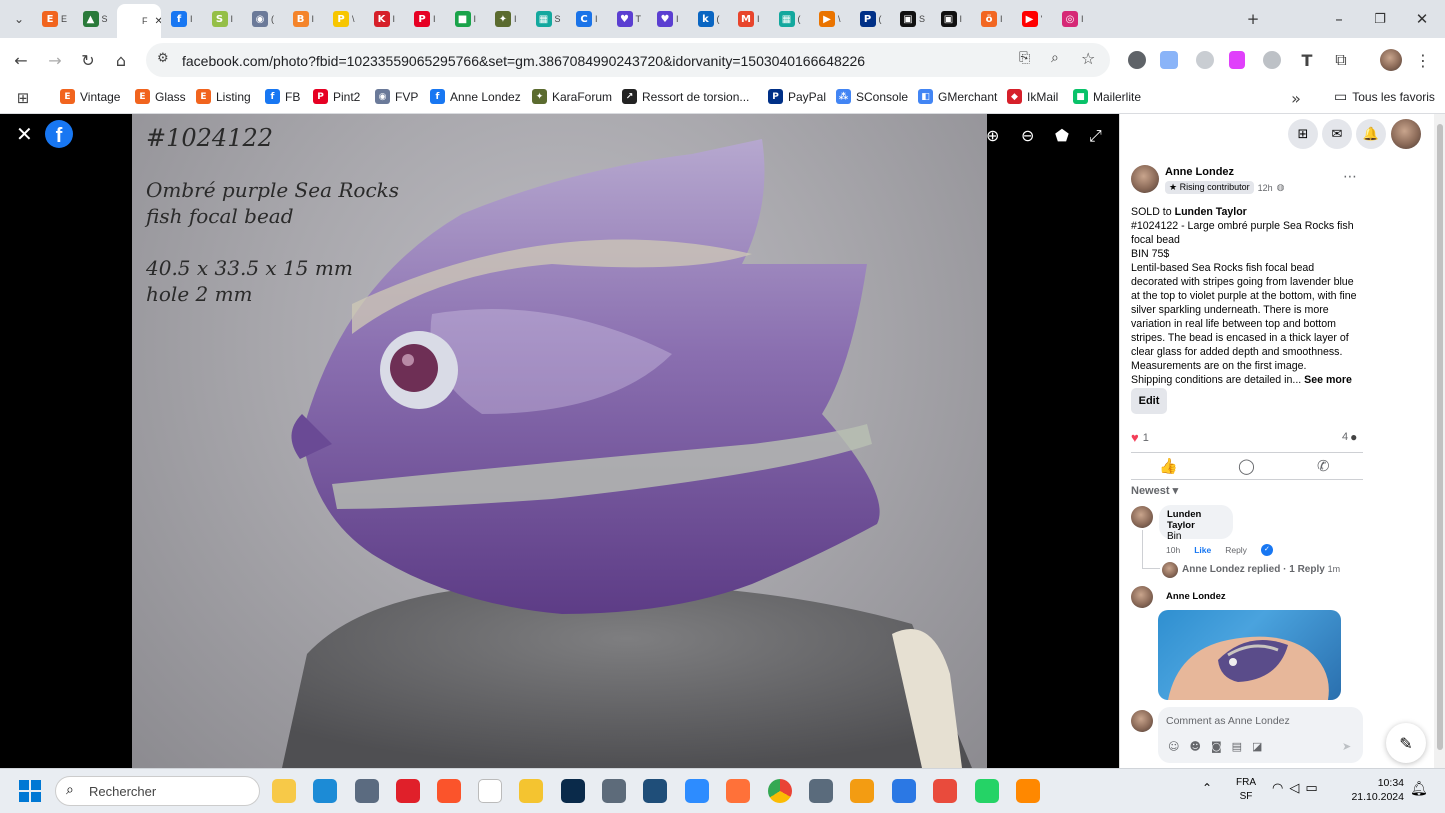  Describe the element at coordinates (30, 791) in the screenshot. I see `start-button` at that location.